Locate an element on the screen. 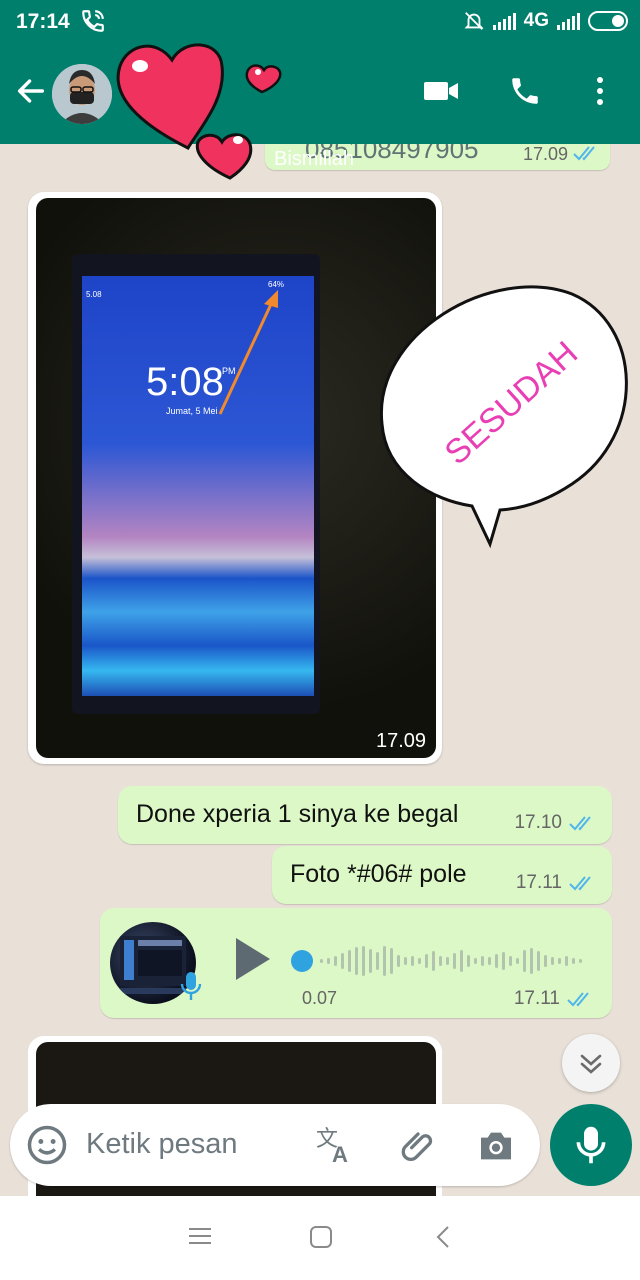 This screenshot has width=640, height=1280. annotation-arrow-icon is located at coordinates (248, 352).